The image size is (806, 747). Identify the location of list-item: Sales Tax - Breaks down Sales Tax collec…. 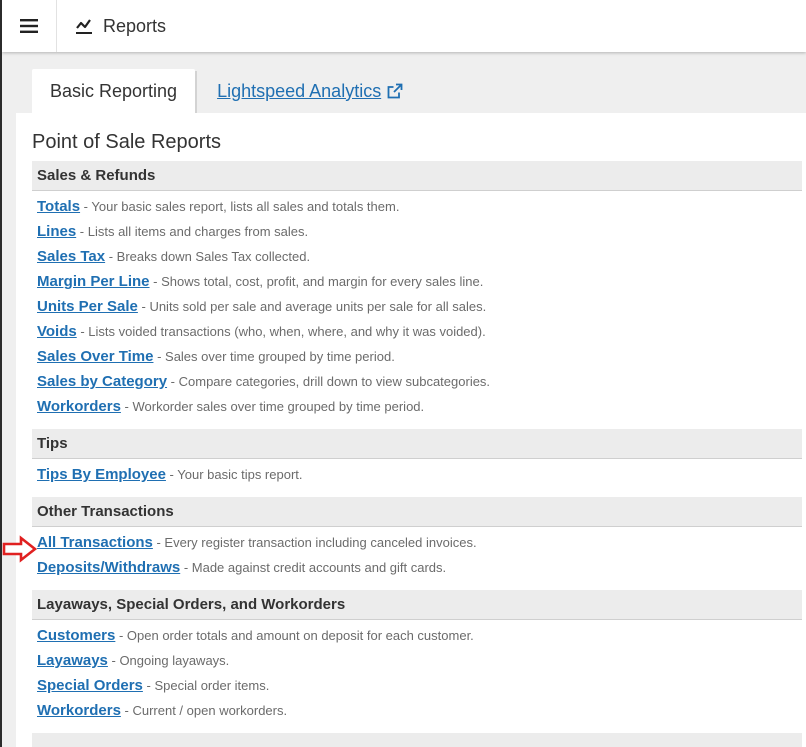
(417, 256).